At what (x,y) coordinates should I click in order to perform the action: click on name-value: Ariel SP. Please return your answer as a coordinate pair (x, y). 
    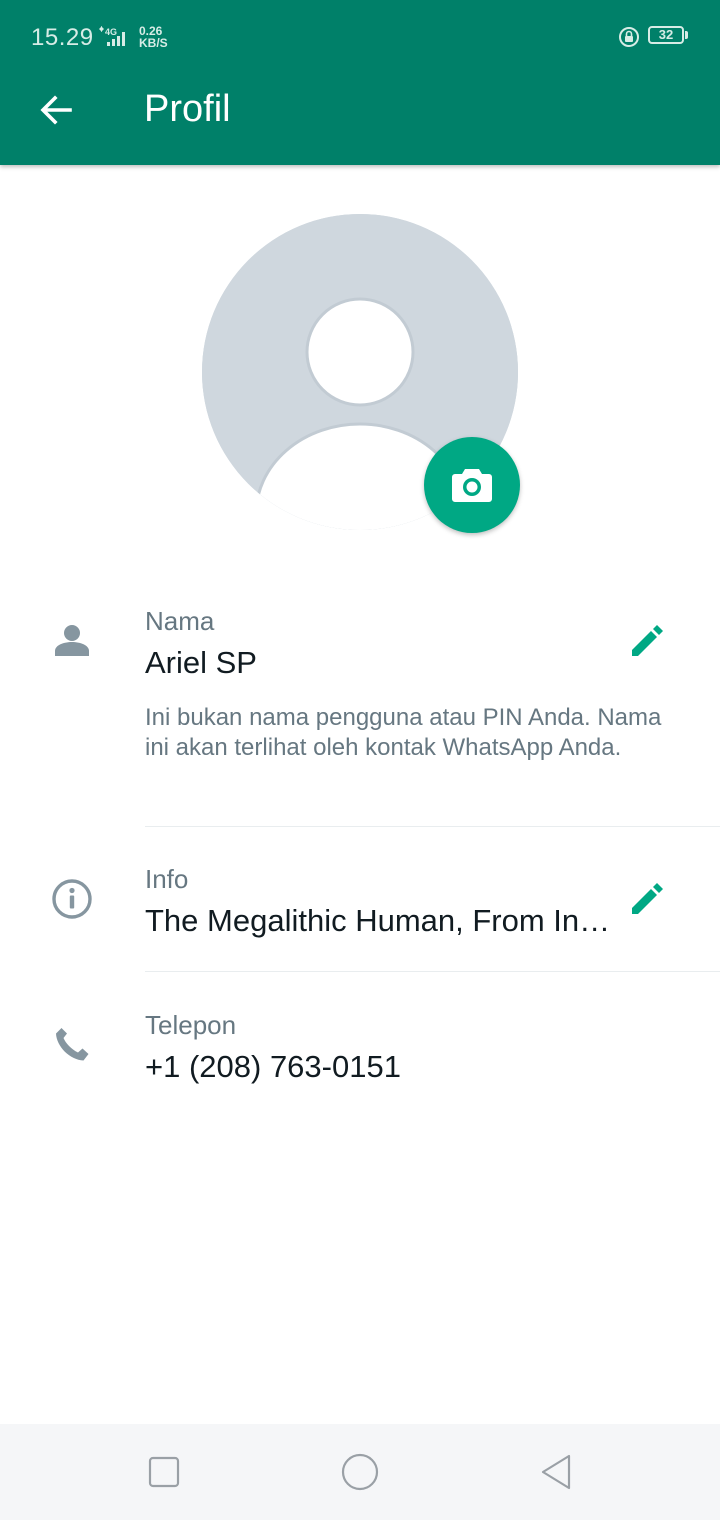
    Looking at the image, I should click on (375, 663).